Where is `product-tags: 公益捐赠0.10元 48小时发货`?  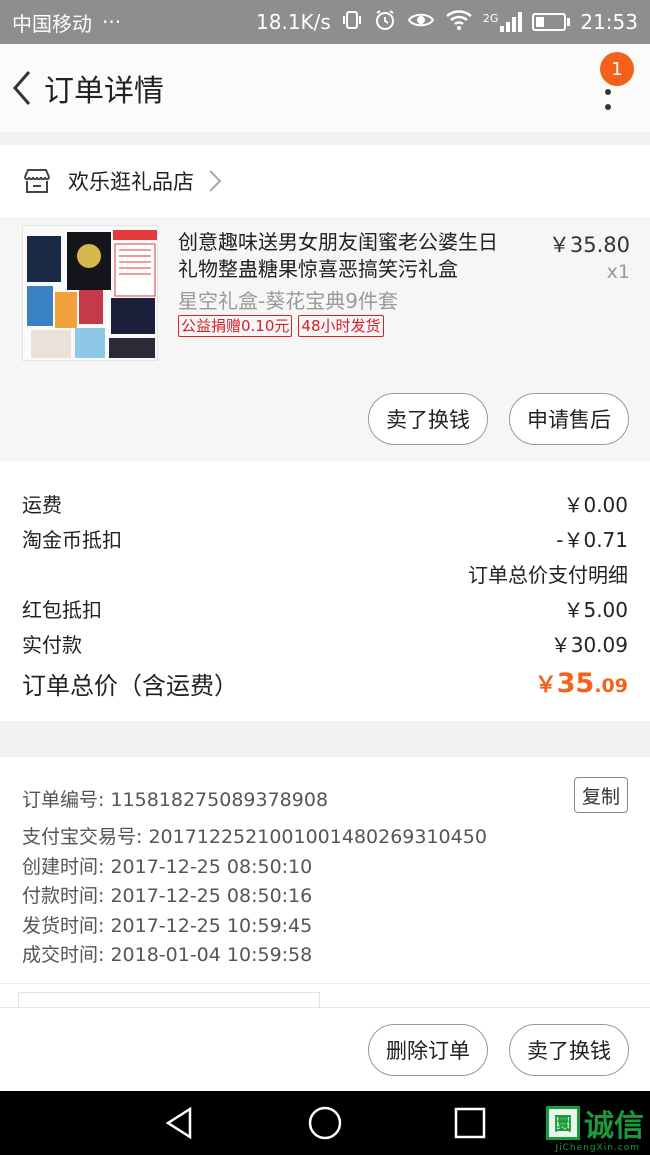 product-tags: 公益捐赠0.10元 48小时发货 is located at coordinates (281, 326).